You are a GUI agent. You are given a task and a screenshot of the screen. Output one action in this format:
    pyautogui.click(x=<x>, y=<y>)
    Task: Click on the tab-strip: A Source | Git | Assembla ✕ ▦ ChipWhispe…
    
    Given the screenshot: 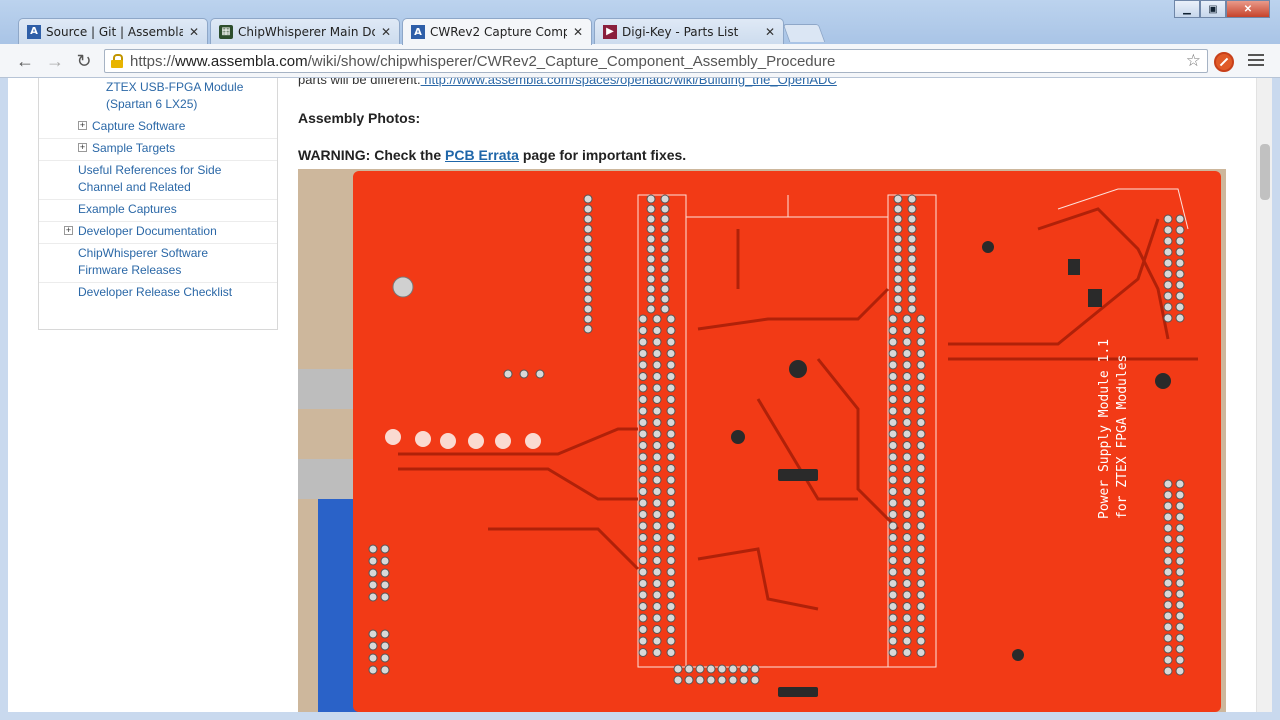 What is the action you would take?
    pyautogui.click(x=640, y=22)
    